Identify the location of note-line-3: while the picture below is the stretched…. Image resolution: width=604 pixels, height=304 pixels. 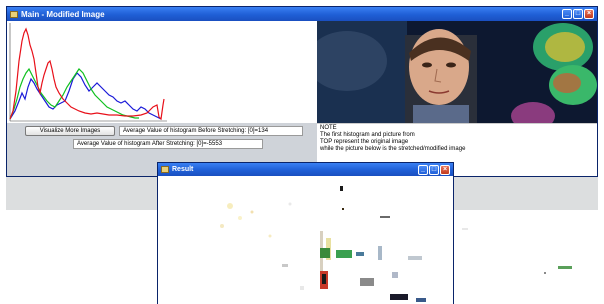
(393, 149).